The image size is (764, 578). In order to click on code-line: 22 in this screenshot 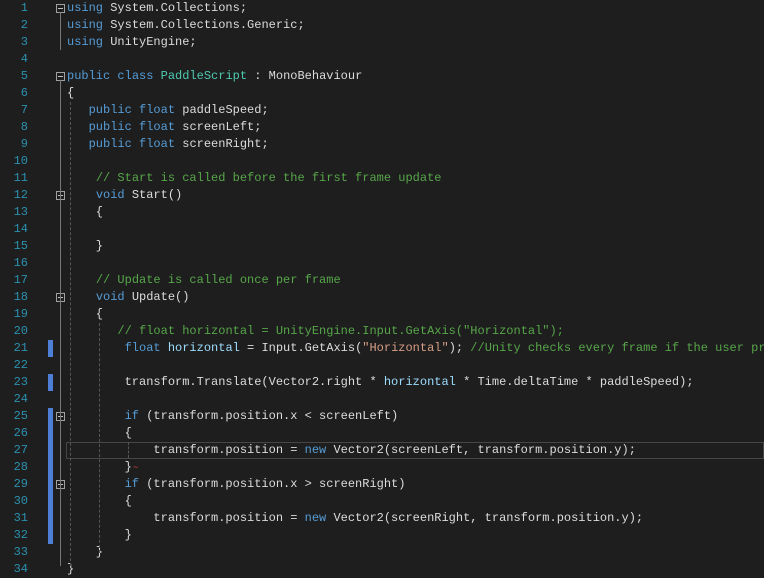, I will do `click(382, 365)`.